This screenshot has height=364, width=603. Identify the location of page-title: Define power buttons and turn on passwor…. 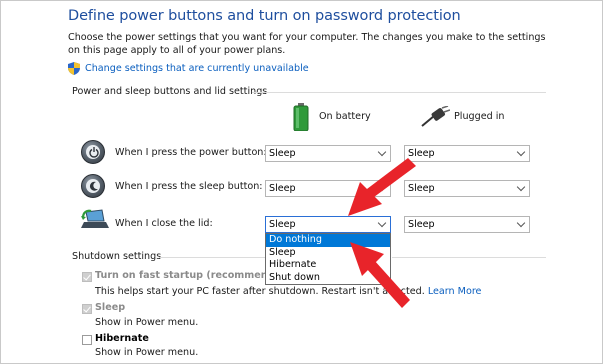
(264, 16).